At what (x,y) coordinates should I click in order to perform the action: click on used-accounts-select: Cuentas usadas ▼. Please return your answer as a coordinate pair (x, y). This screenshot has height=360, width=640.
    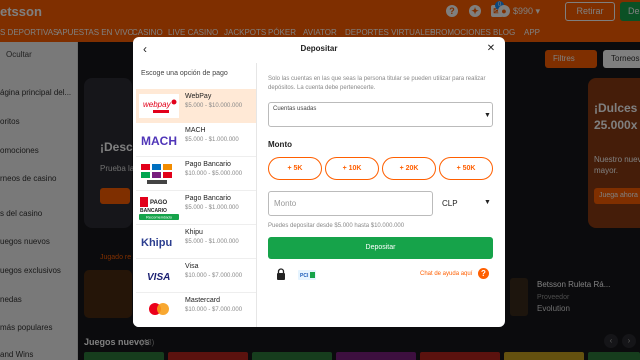
    Looking at the image, I should click on (380, 114).